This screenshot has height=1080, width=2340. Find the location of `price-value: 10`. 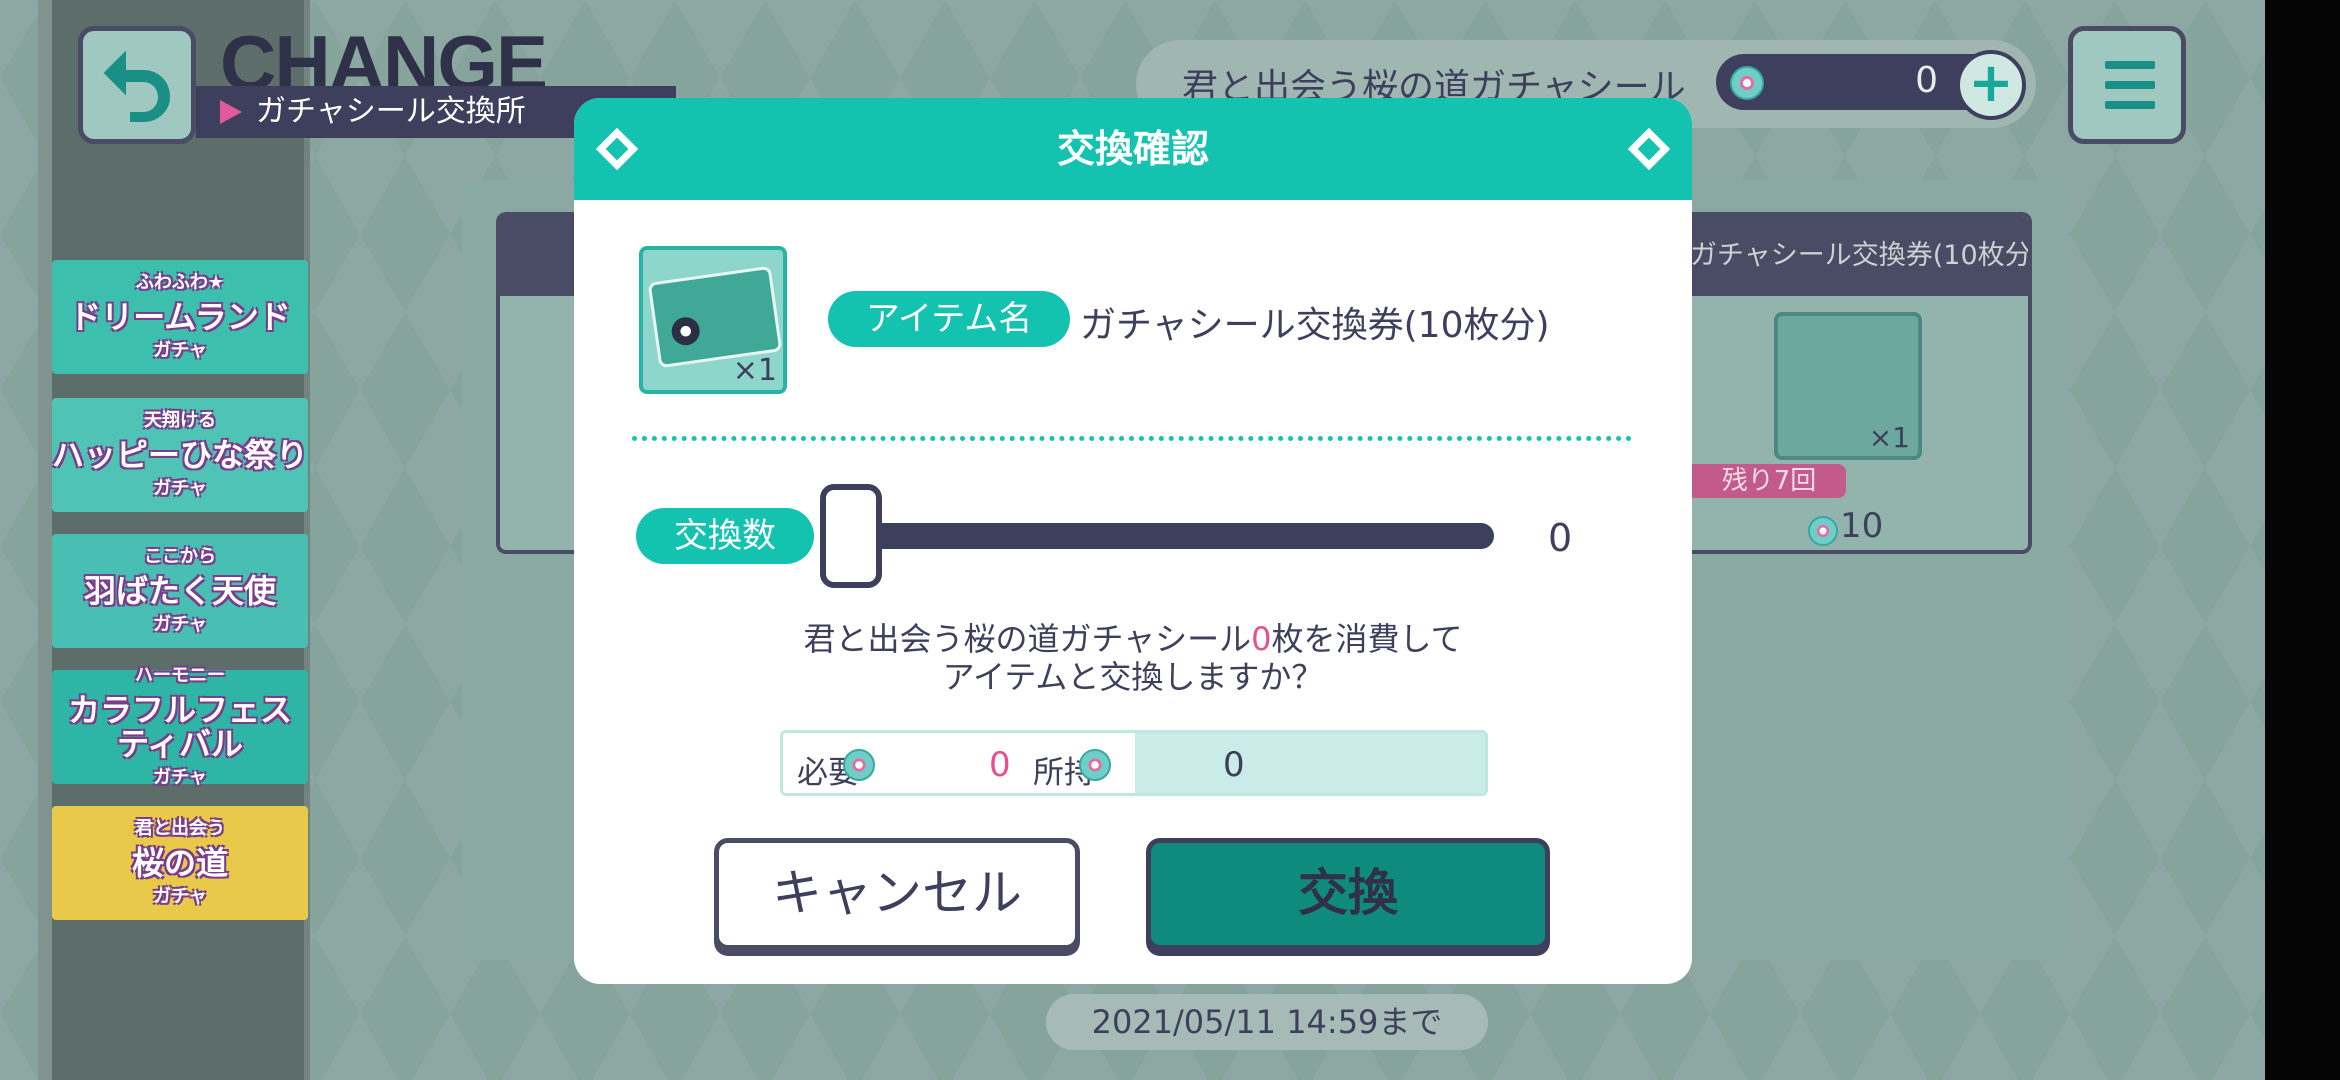

price-value: 10 is located at coordinates (1862, 526).